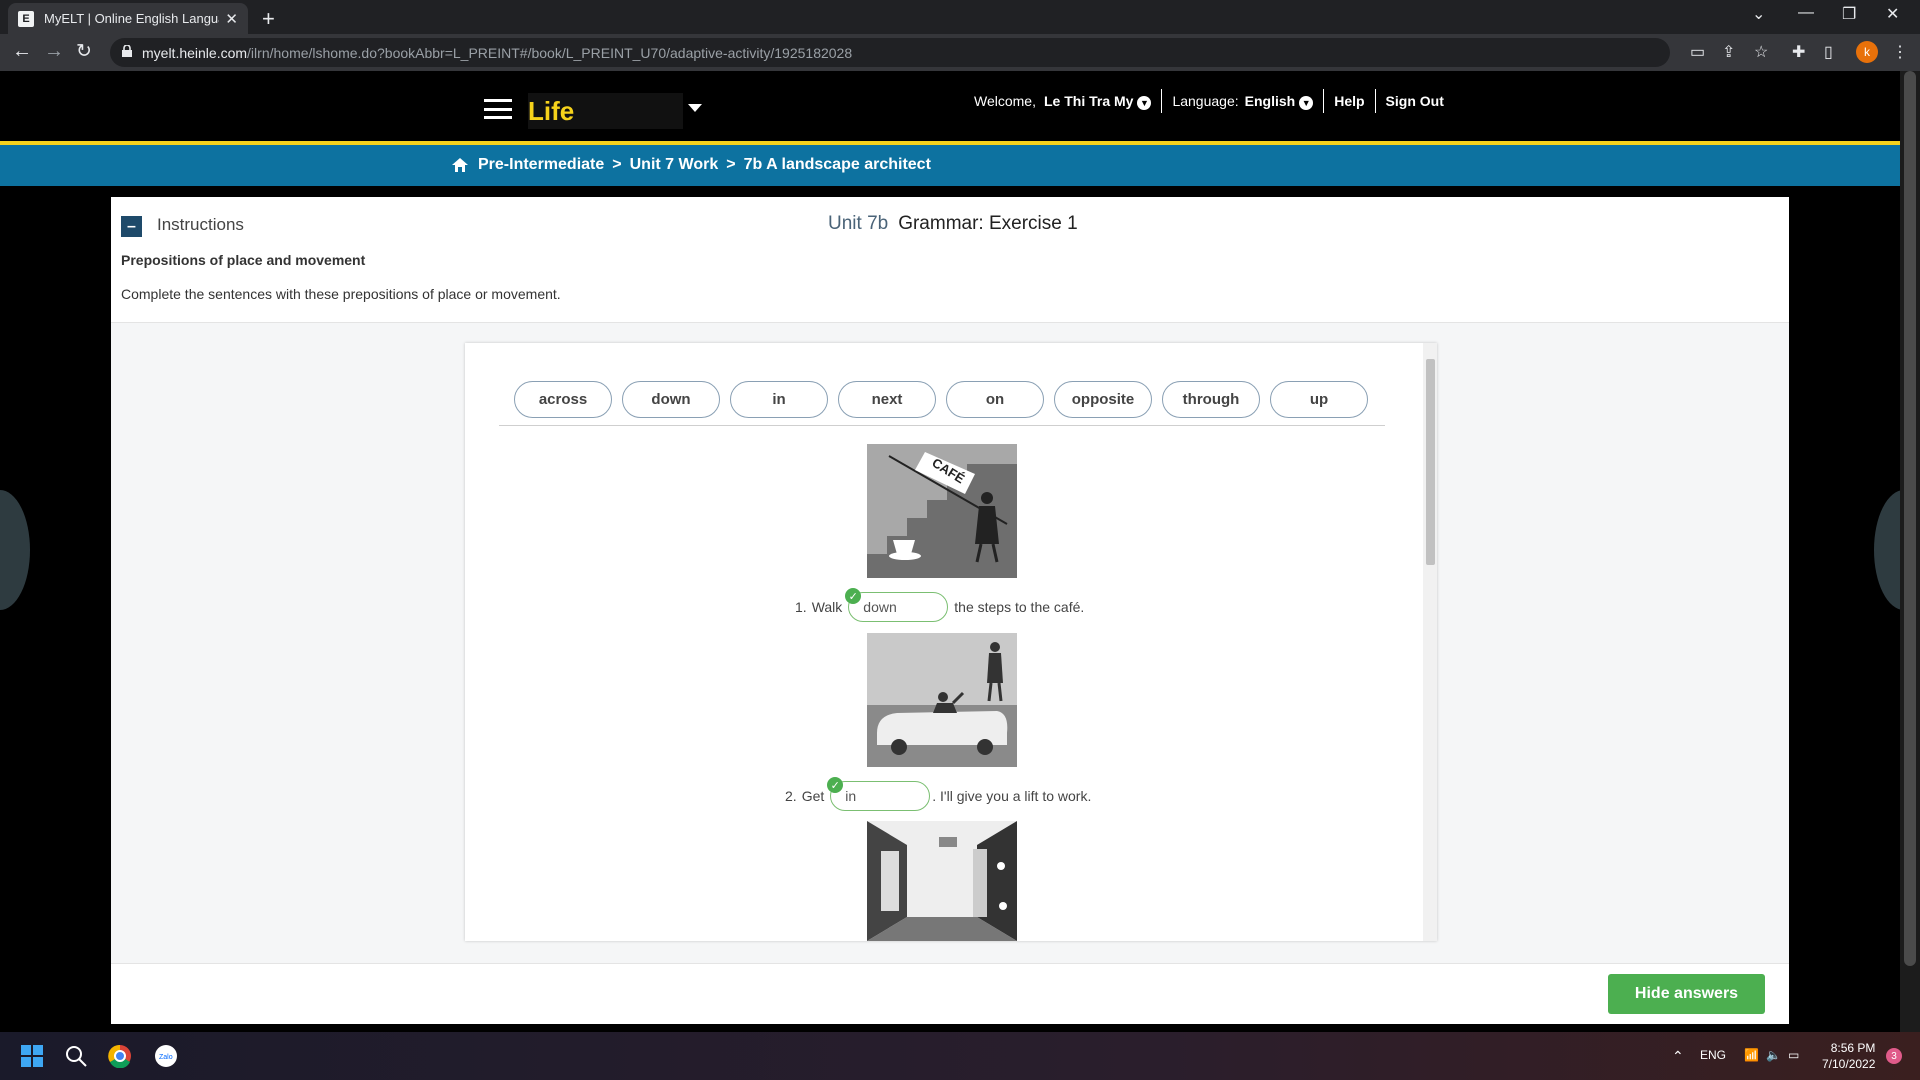 The image size is (1920, 1080). What do you see at coordinates (541, 165) in the screenshot?
I see `breadcrumb-level: Pre-Intermediate` at bounding box center [541, 165].